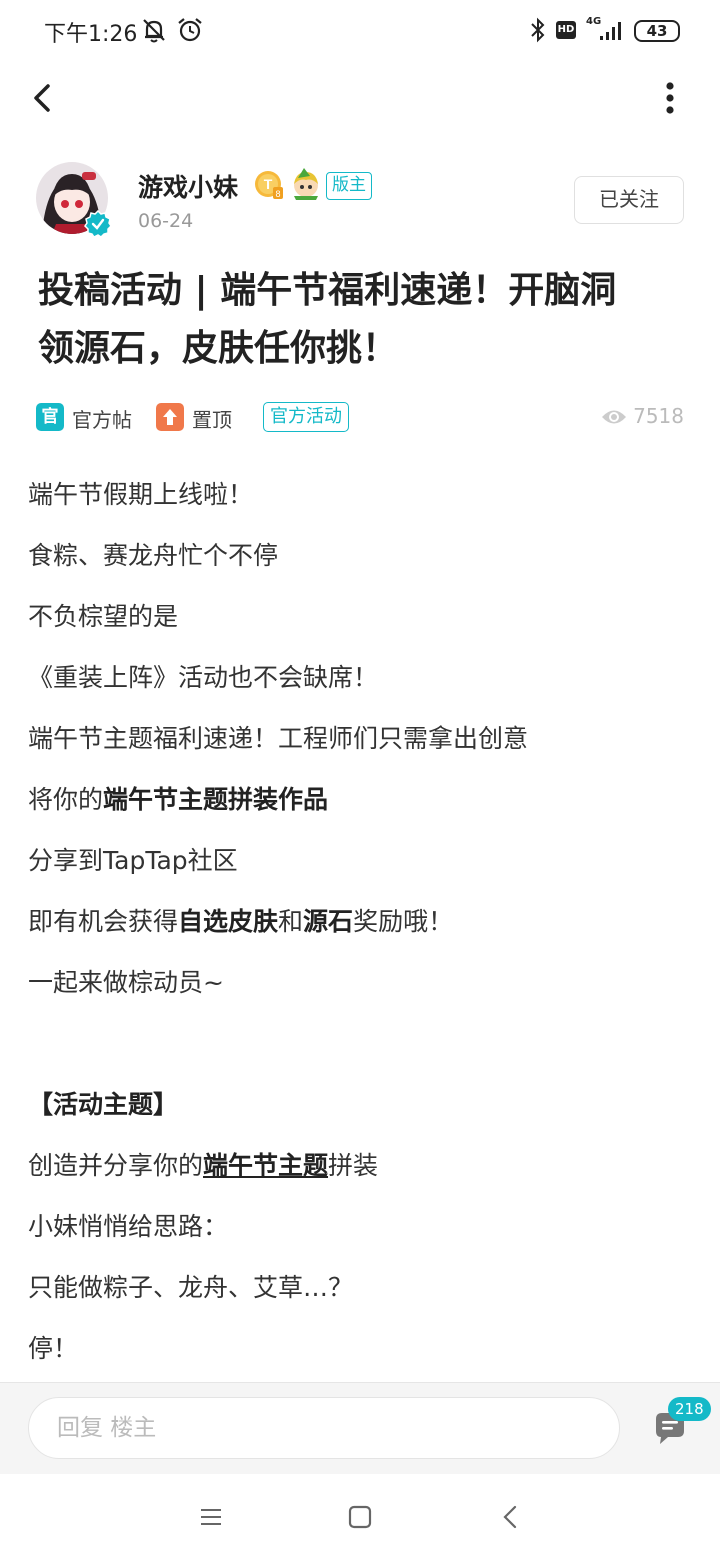 The height and width of the screenshot is (1560, 720). What do you see at coordinates (170, 417) in the screenshot?
I see `pin-icon` at bounding box center [170, 417].